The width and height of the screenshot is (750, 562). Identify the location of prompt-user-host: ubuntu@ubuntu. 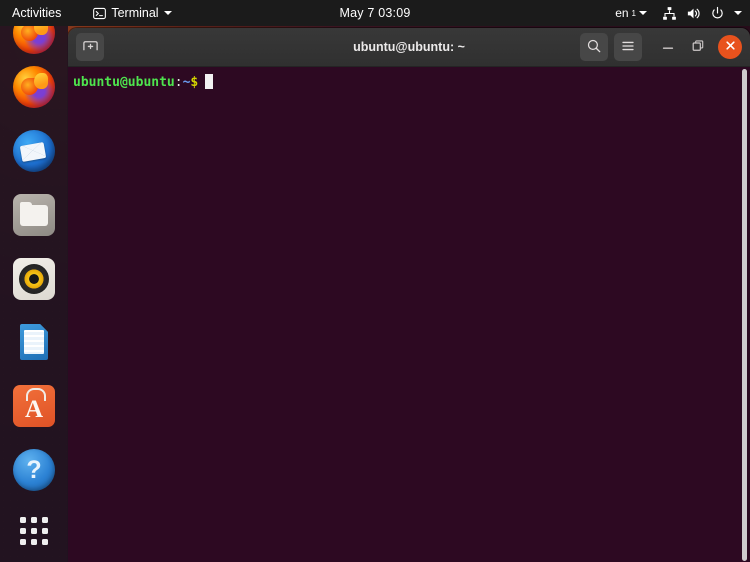
(124, 82).